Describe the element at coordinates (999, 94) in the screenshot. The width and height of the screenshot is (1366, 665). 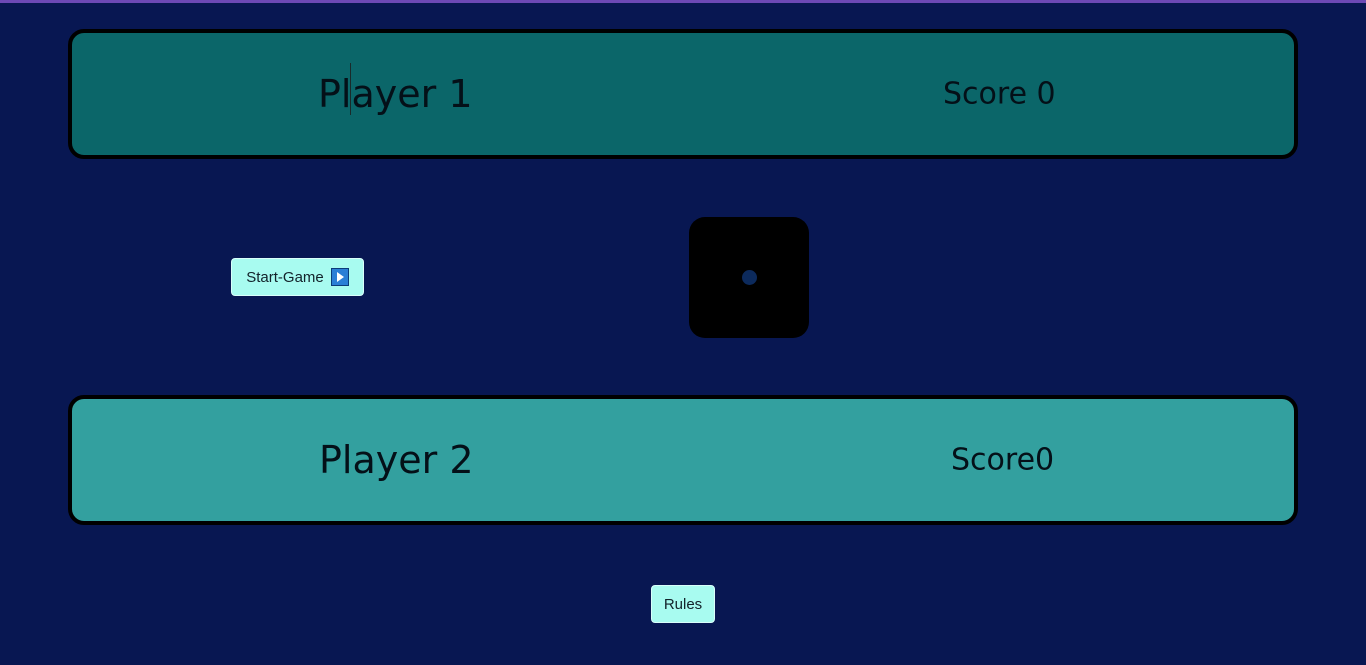
I see `player-1-score: Score 0` at that location.